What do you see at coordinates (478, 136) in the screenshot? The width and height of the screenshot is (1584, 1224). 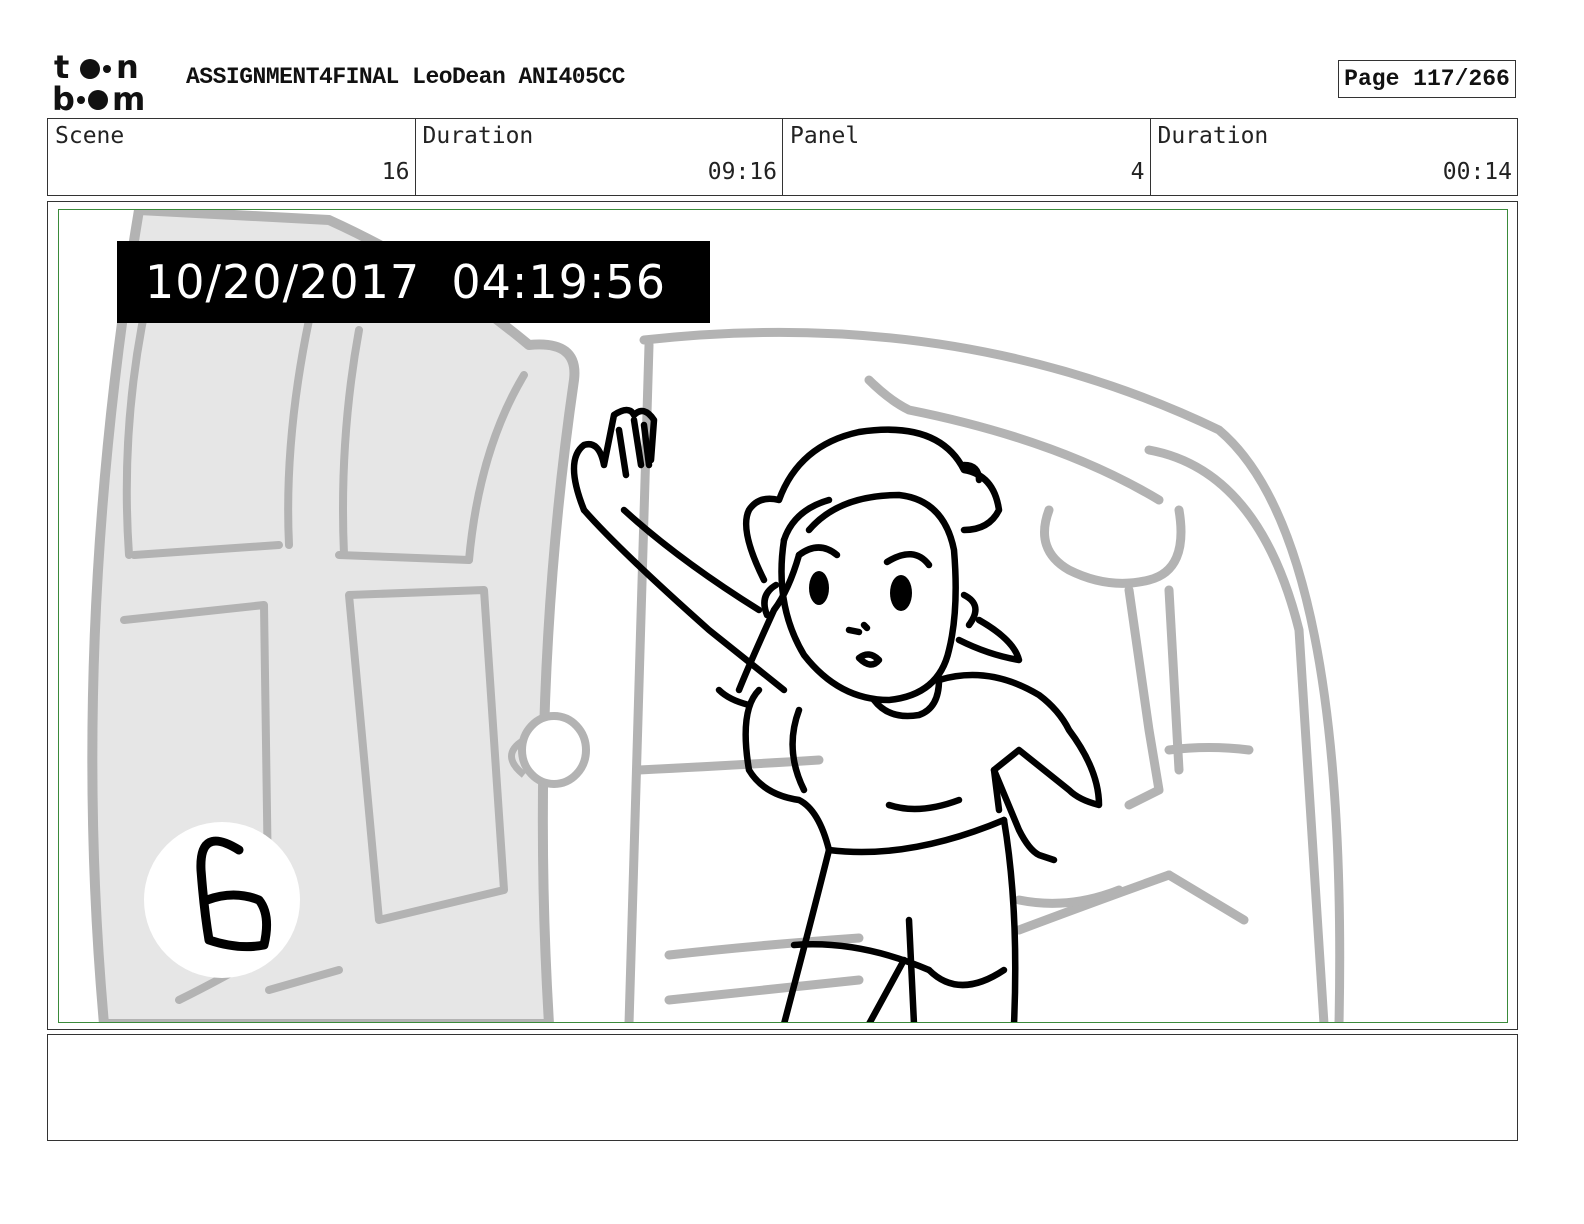 I see `scene-duration-label: Duration` at bounding box center [478, 136].